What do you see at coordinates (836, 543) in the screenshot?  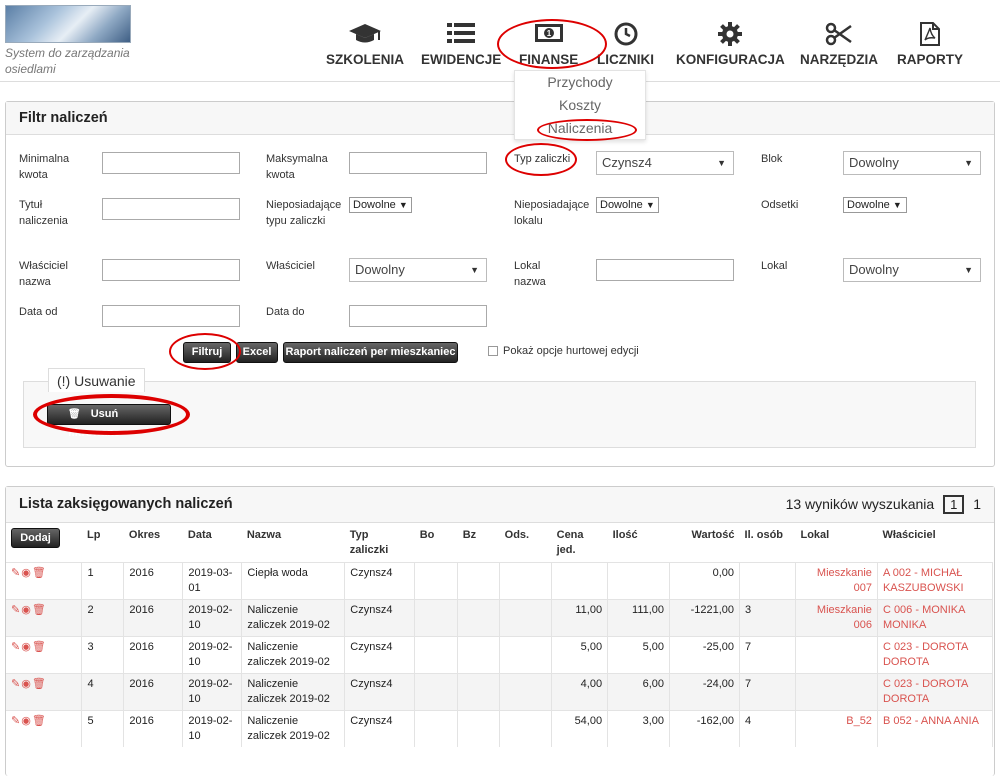 I see `col-header: Lokal` at bounding box center [836, 543].